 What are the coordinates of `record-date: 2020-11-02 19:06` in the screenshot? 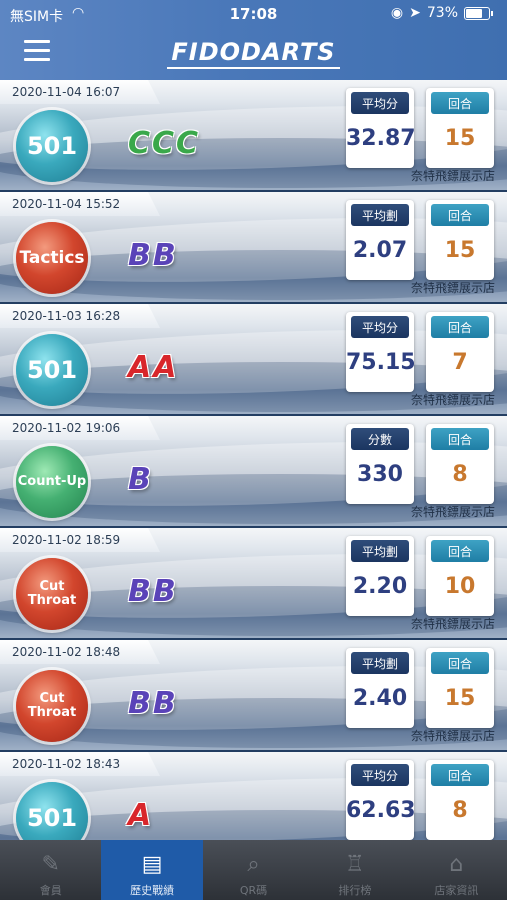 It's located at (80, 428).